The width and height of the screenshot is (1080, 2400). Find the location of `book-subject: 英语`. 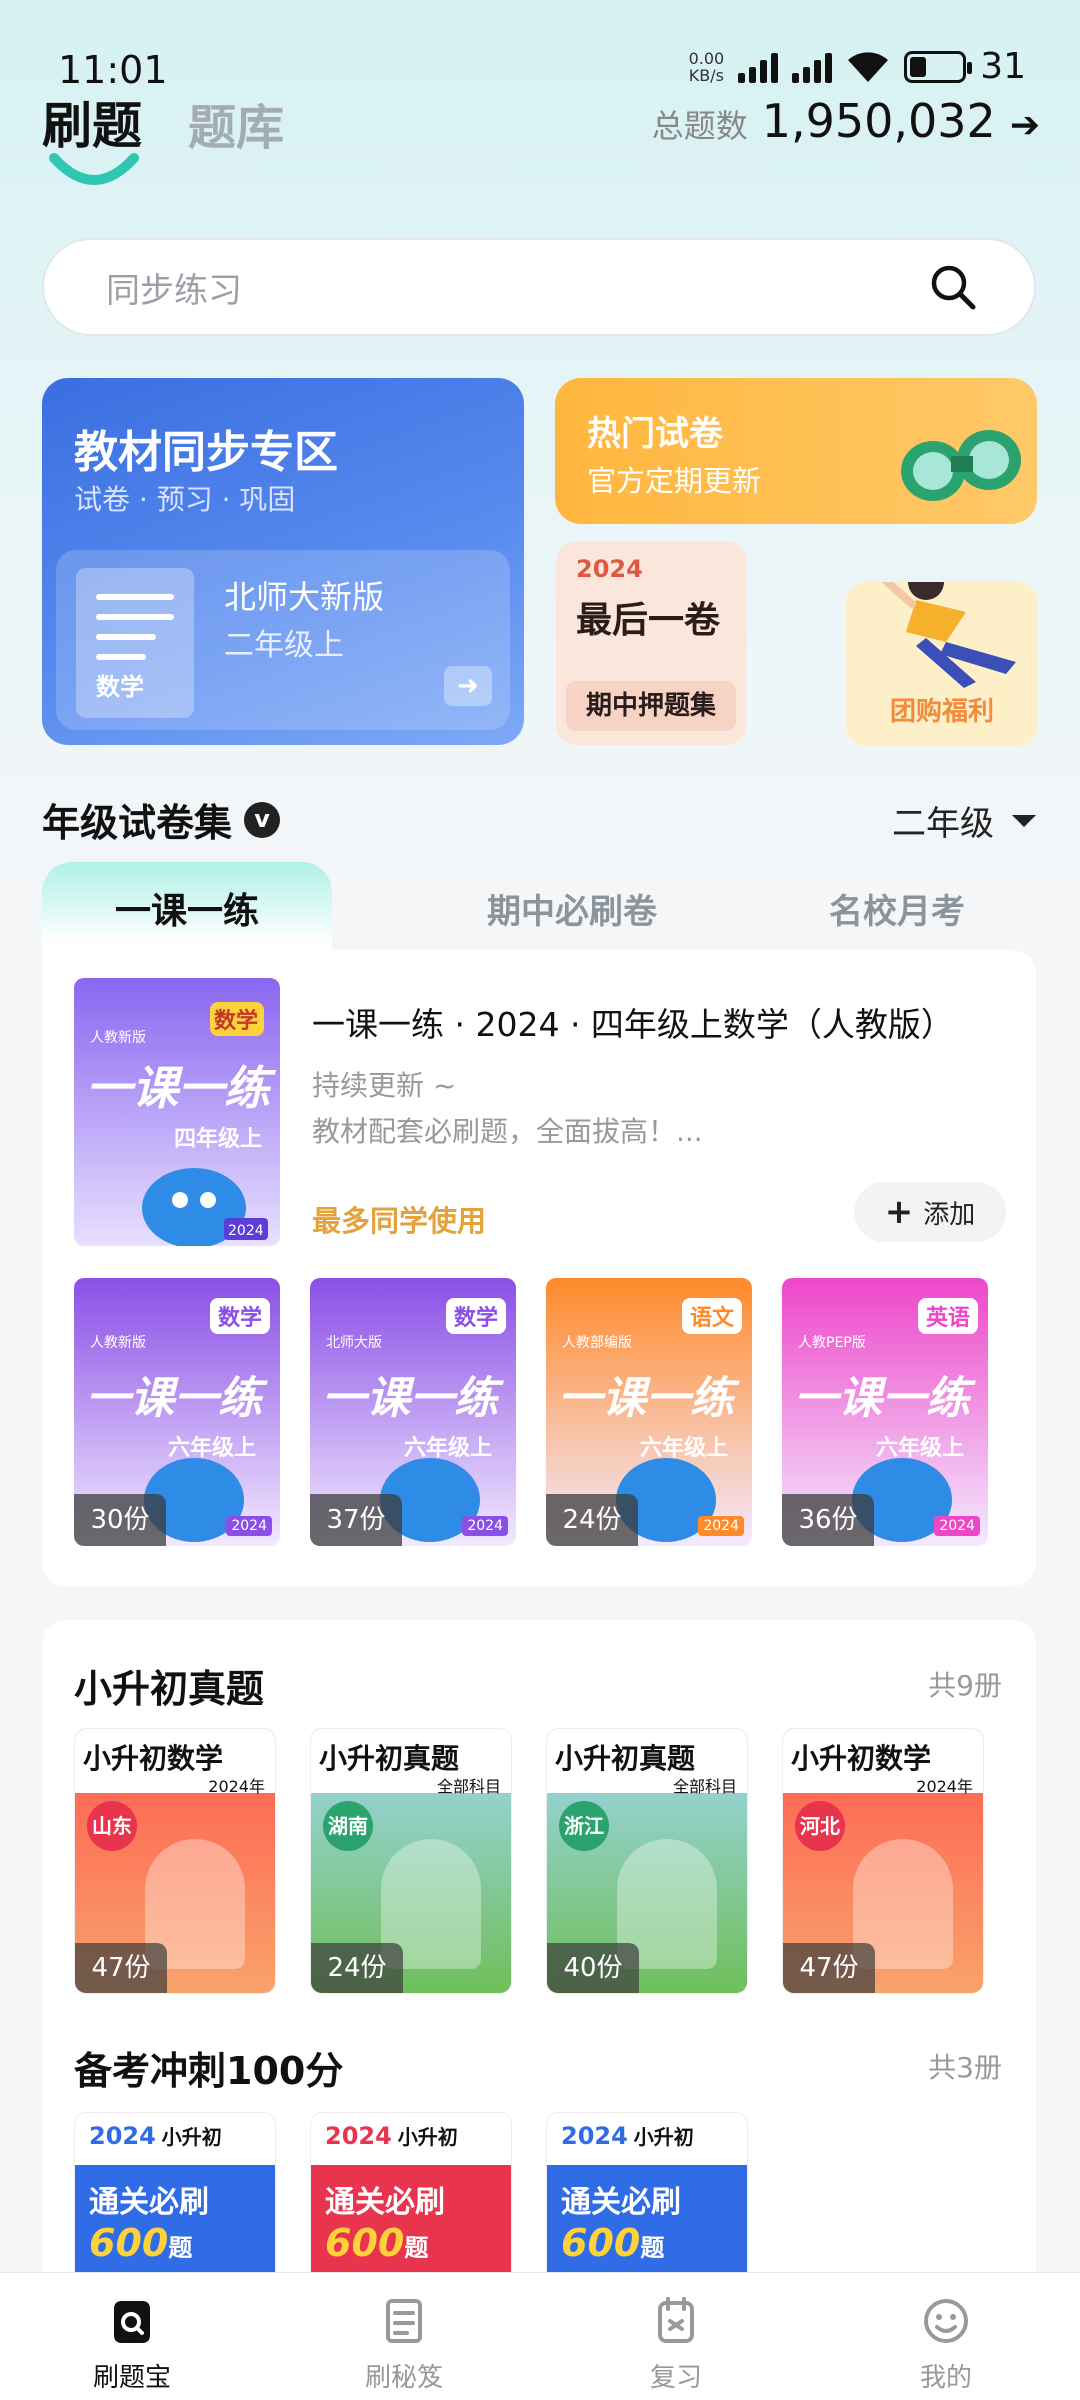

book-subject: 英语 is located at coordinates (947, 1316).